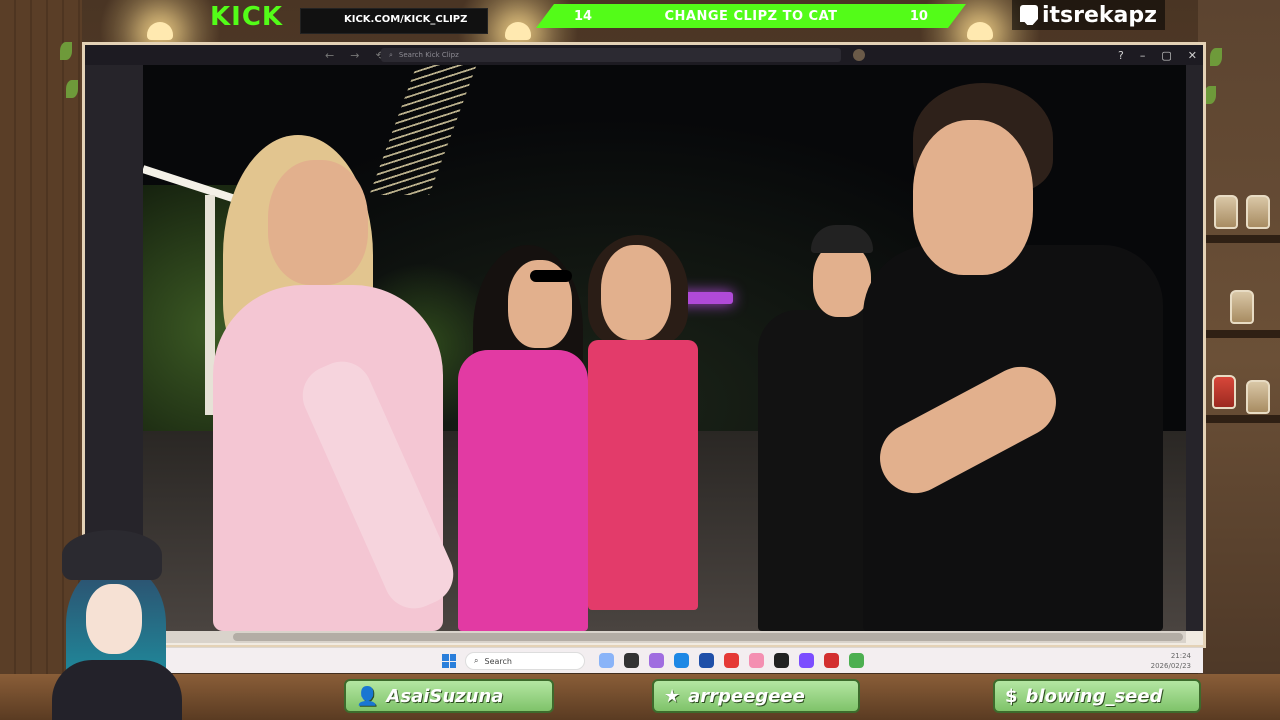 This screenshot has height=720, width=1280. Describe the element at coordinates (859, 55) in the screenshot. I see `avatar` at that location.